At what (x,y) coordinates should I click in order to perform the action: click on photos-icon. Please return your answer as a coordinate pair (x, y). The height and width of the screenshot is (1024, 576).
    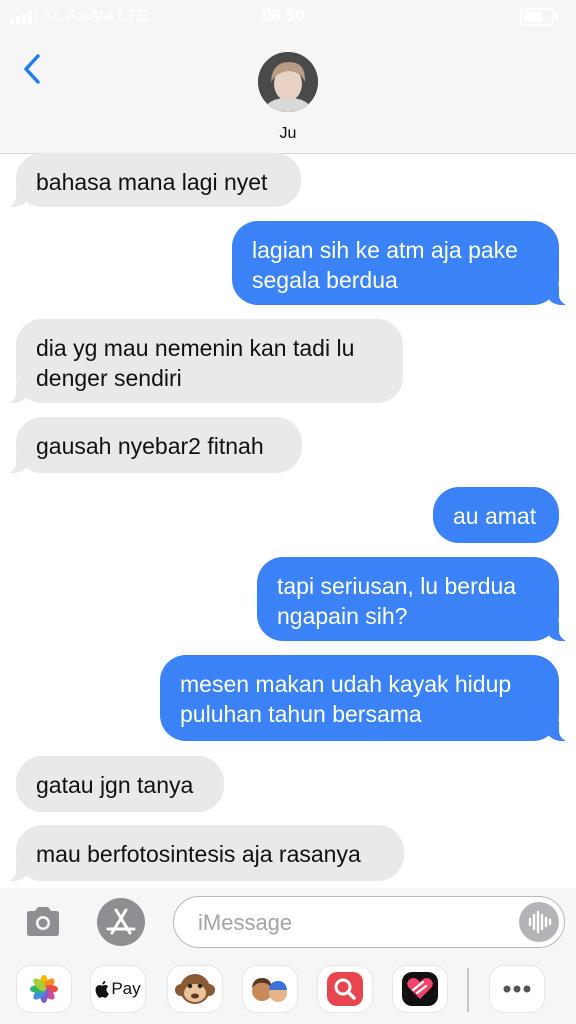
    Looking at the image, I should click on (44, 989).